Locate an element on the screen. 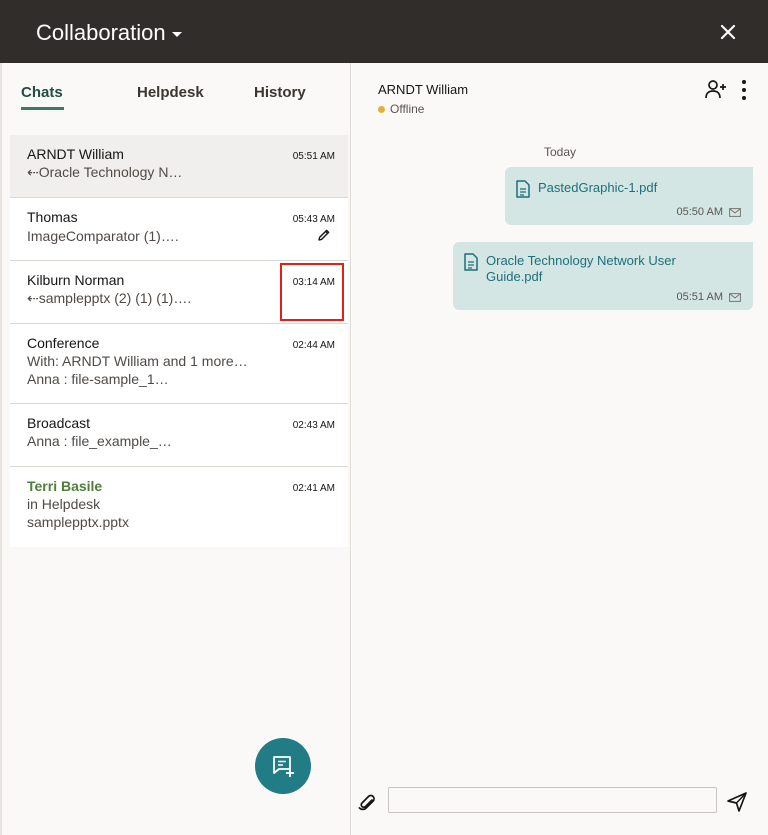  message-bubble: PastedGraphic-1.pdf 05:50 AM is located at coordinates (629, 196).